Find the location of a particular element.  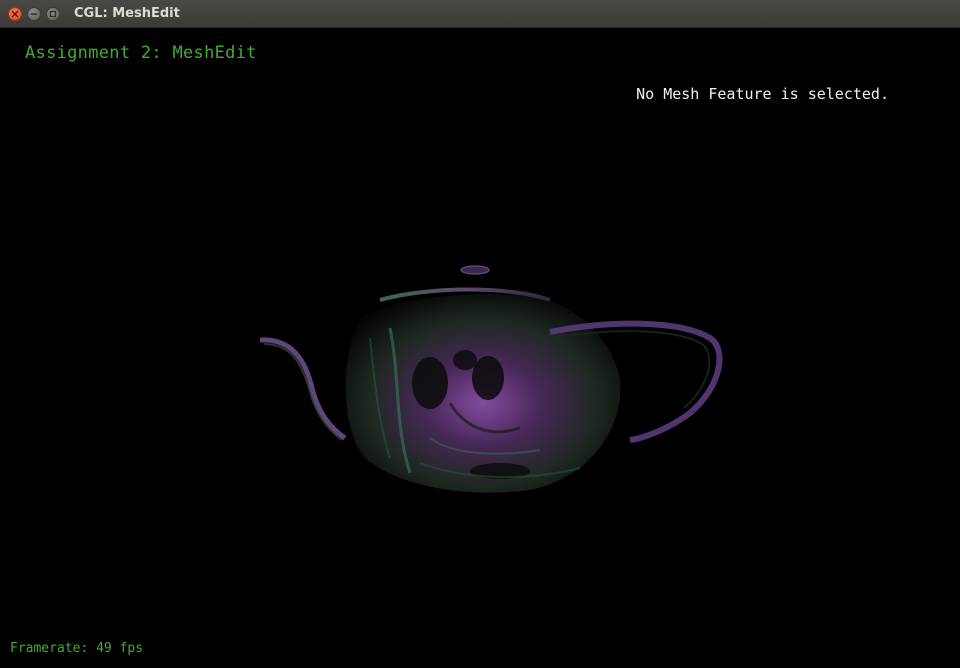

title-bar: CGL: MeshEdit is located at coordinates (480, 14).